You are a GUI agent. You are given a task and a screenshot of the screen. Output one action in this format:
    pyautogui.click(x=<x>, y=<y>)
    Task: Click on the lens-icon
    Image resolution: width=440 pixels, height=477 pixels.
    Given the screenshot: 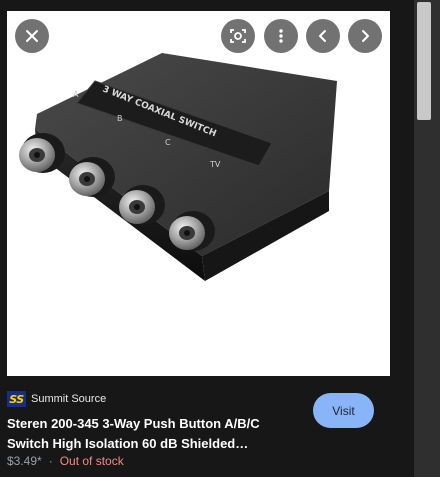 What is the action you would take?
    pyautogui.click(x=238, y=36)
    